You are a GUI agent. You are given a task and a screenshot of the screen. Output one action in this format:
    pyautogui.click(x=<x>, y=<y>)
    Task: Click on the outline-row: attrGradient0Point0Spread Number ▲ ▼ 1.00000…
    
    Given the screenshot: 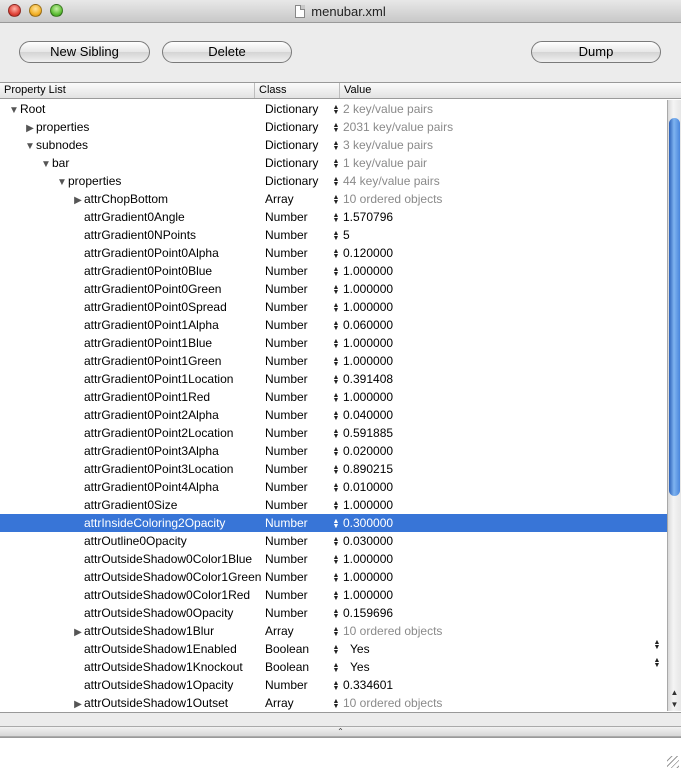 What is the action you would take?
    pyautogui.click(x=333, y=307)
    